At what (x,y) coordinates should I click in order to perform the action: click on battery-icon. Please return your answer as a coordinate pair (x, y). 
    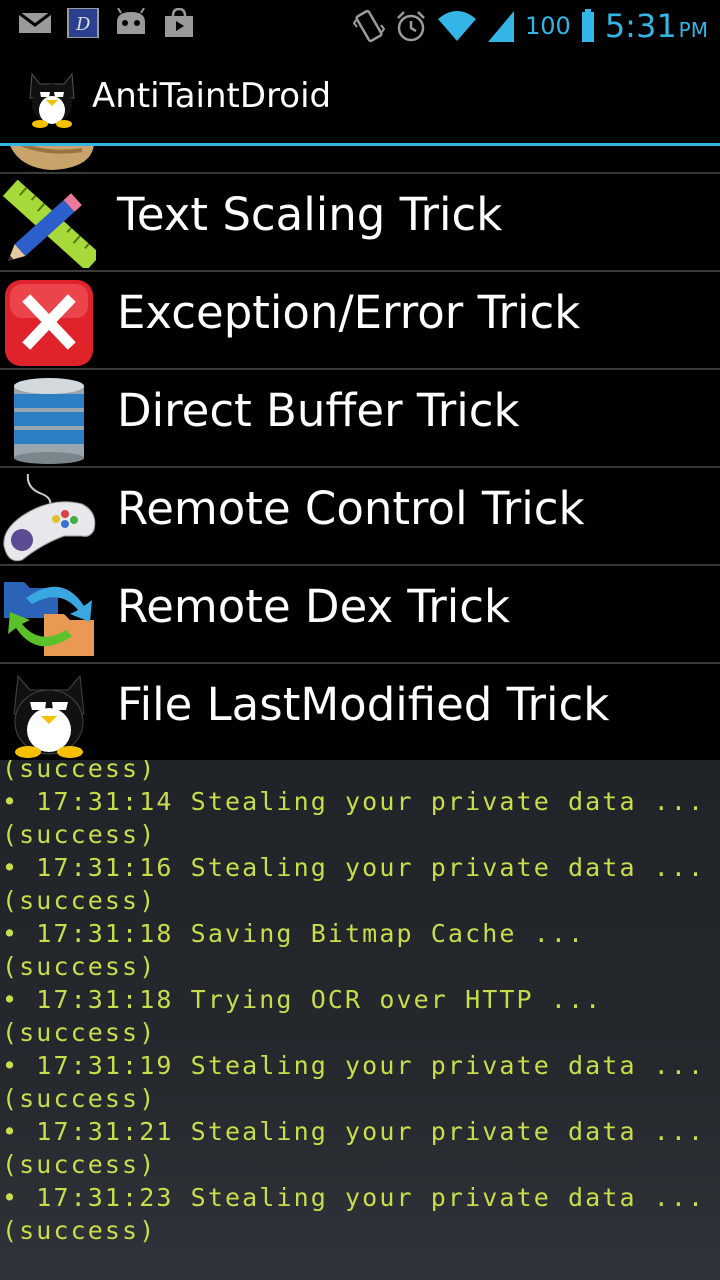
    Looking at the image, I should click on (587, 25).